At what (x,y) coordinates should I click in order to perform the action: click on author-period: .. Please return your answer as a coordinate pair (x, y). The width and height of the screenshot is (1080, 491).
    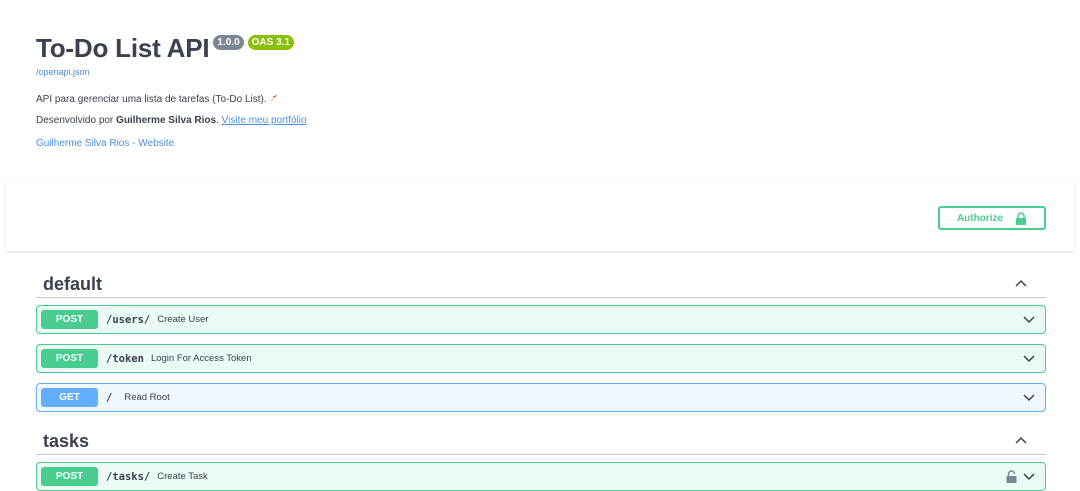
    Looking at the image, I should click on (217, 120).